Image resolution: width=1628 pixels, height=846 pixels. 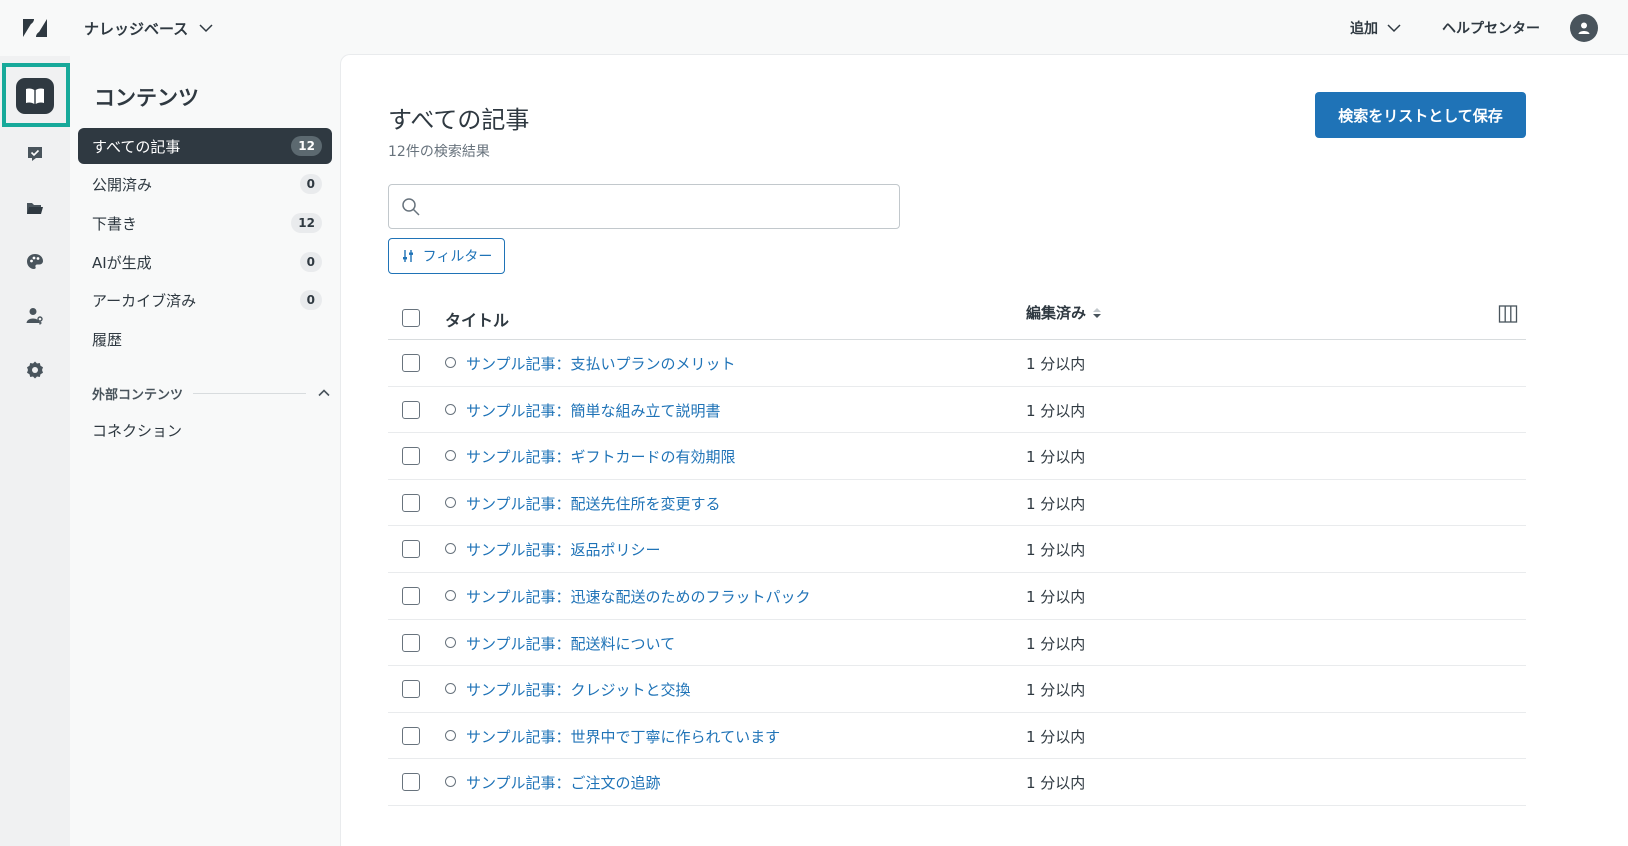 What do you see at coordinates (1491, 28) in the screenshot?
I see `help-center-link: ヘルプセンター` at bounding box center [1491, 28].